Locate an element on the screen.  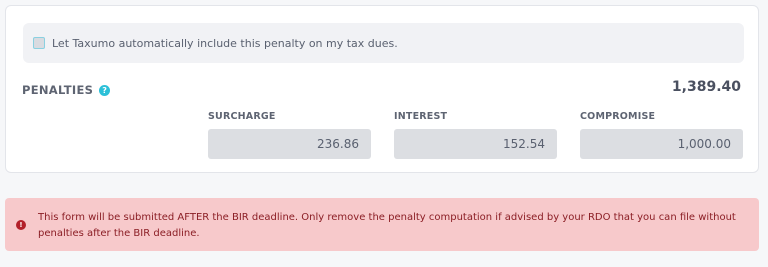
alert-icon: ! is located at coordinates (21, 225).